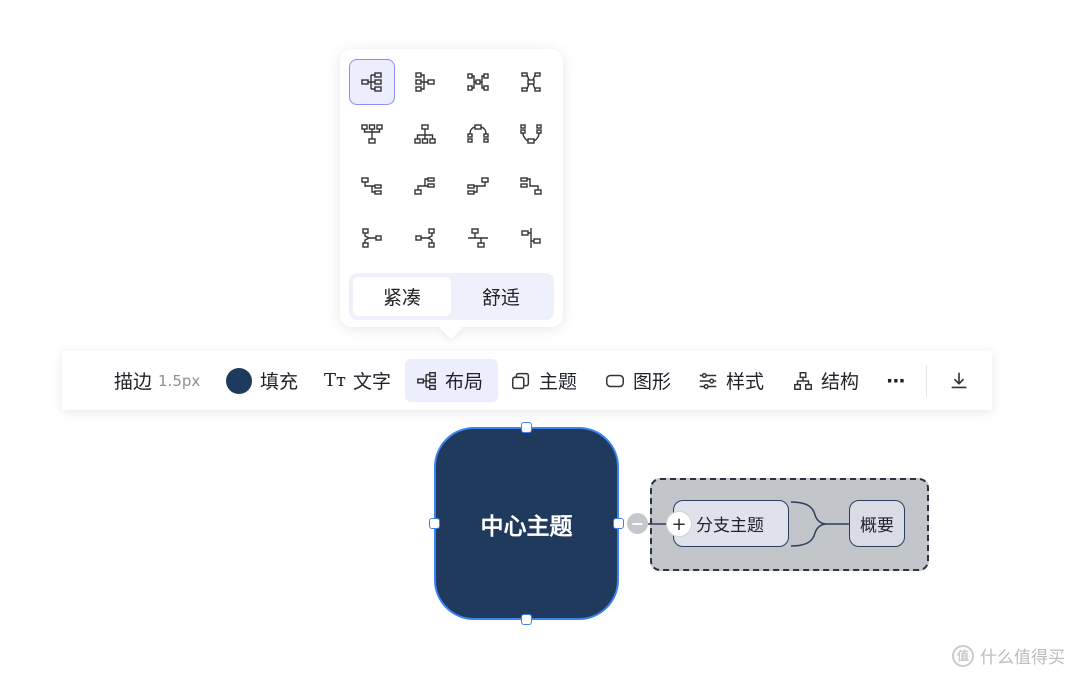  Describe the element at coordinates (959, 381) in the screenshot. I see `download-icon` at that location.